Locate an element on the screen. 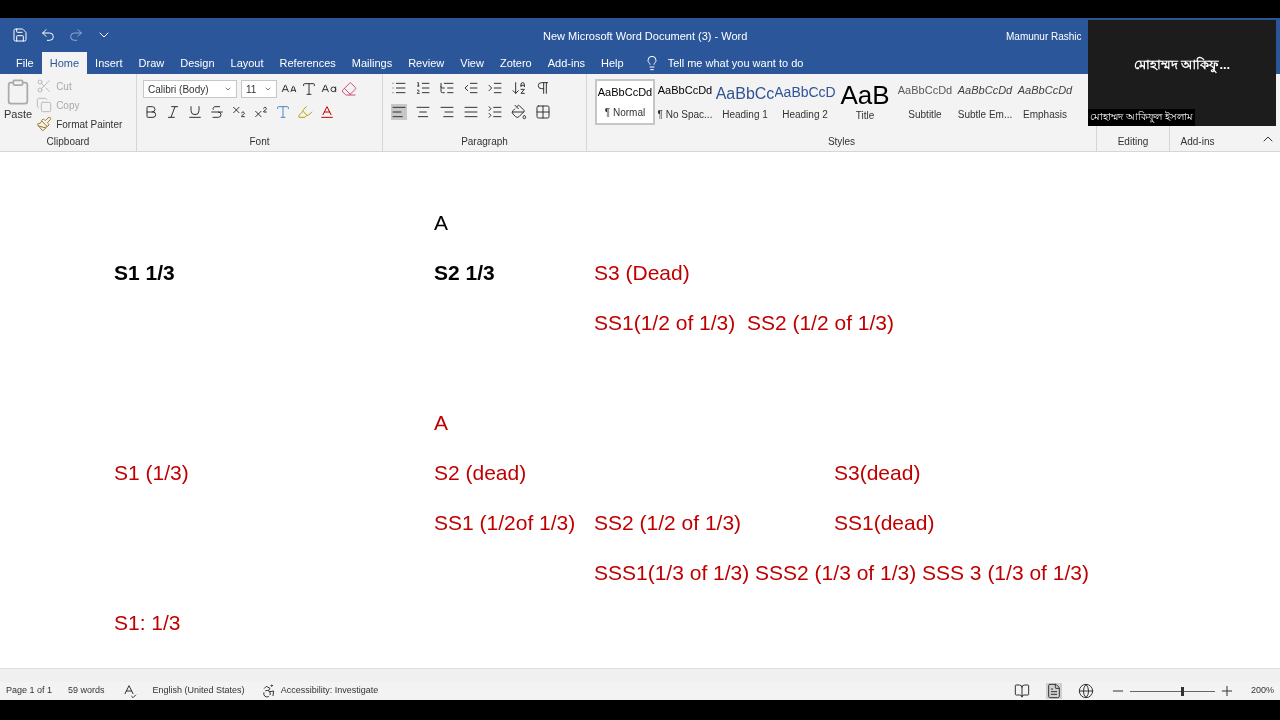  ribbon-tab: Add-ins is located at coordinates (566, 63).